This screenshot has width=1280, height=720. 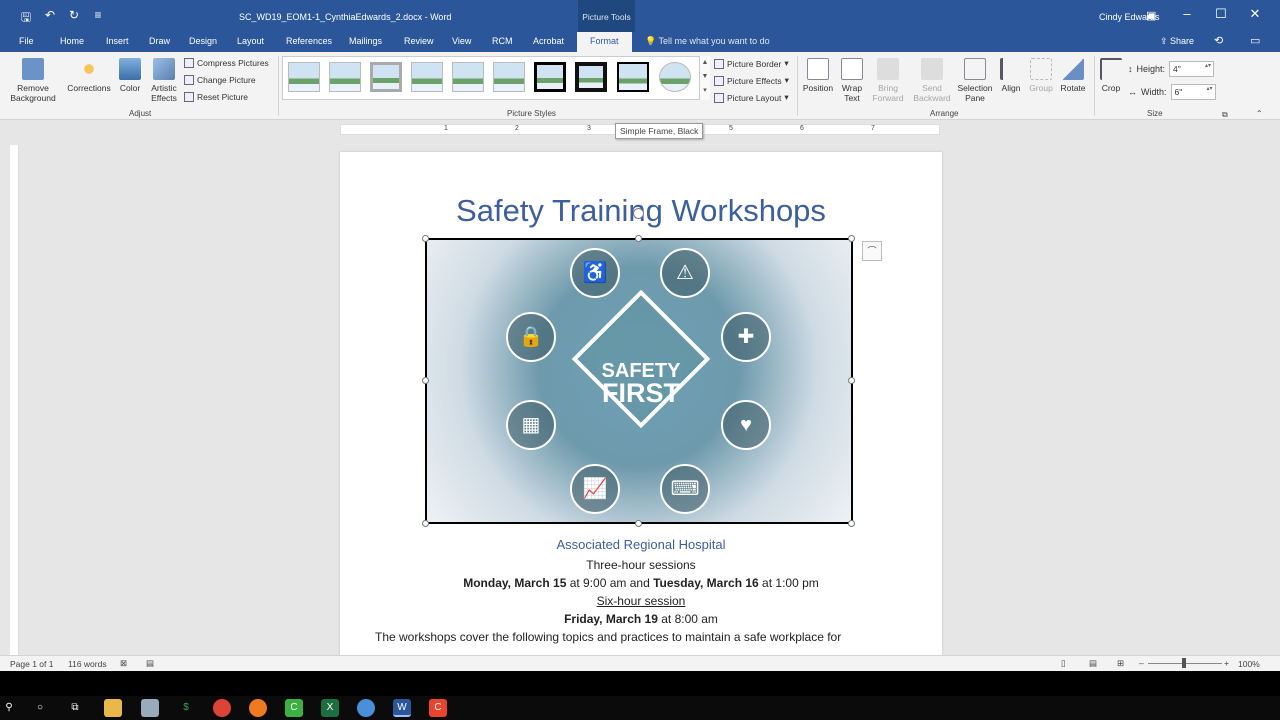 I want to click on comments-icon: ▭, so click(x=1255, y=40).